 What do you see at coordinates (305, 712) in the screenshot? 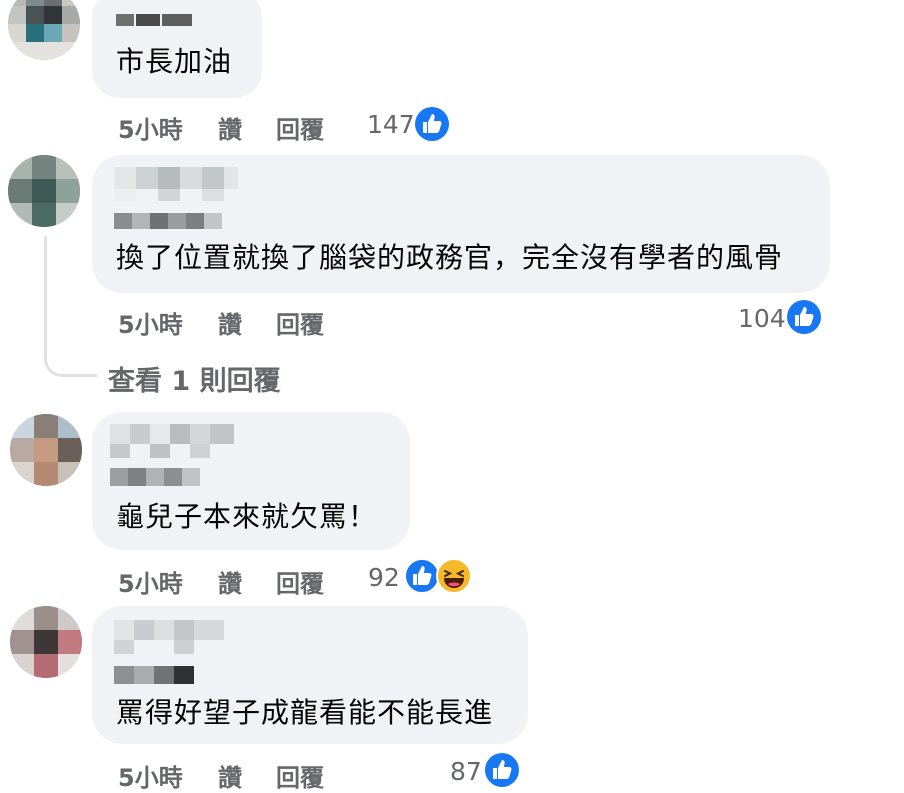
I see `comment-text: 罵得好望子成龍看能不能長進` at bounding box center [305, 712].